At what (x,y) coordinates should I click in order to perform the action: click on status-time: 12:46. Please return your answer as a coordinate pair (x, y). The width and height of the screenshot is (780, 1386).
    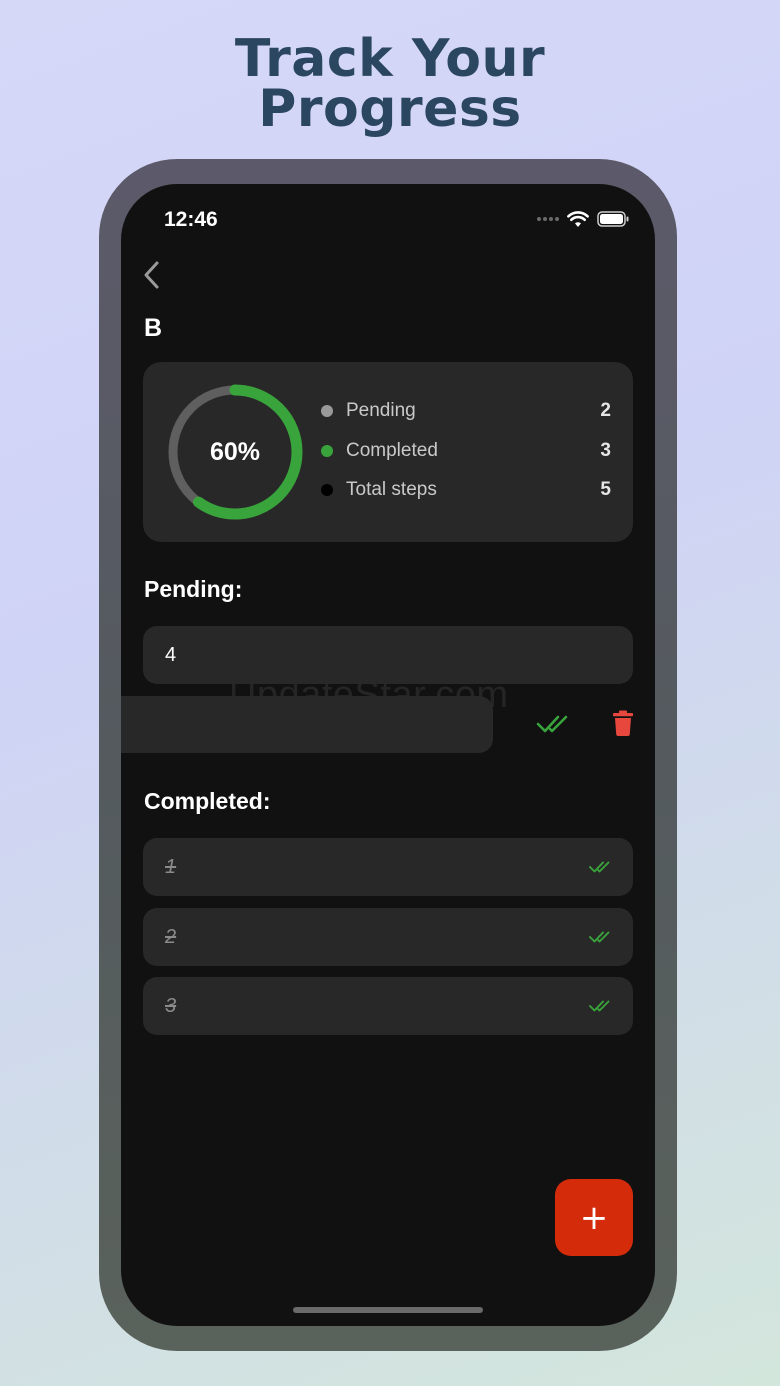
    Looking at the image, I should click on (191, 219).